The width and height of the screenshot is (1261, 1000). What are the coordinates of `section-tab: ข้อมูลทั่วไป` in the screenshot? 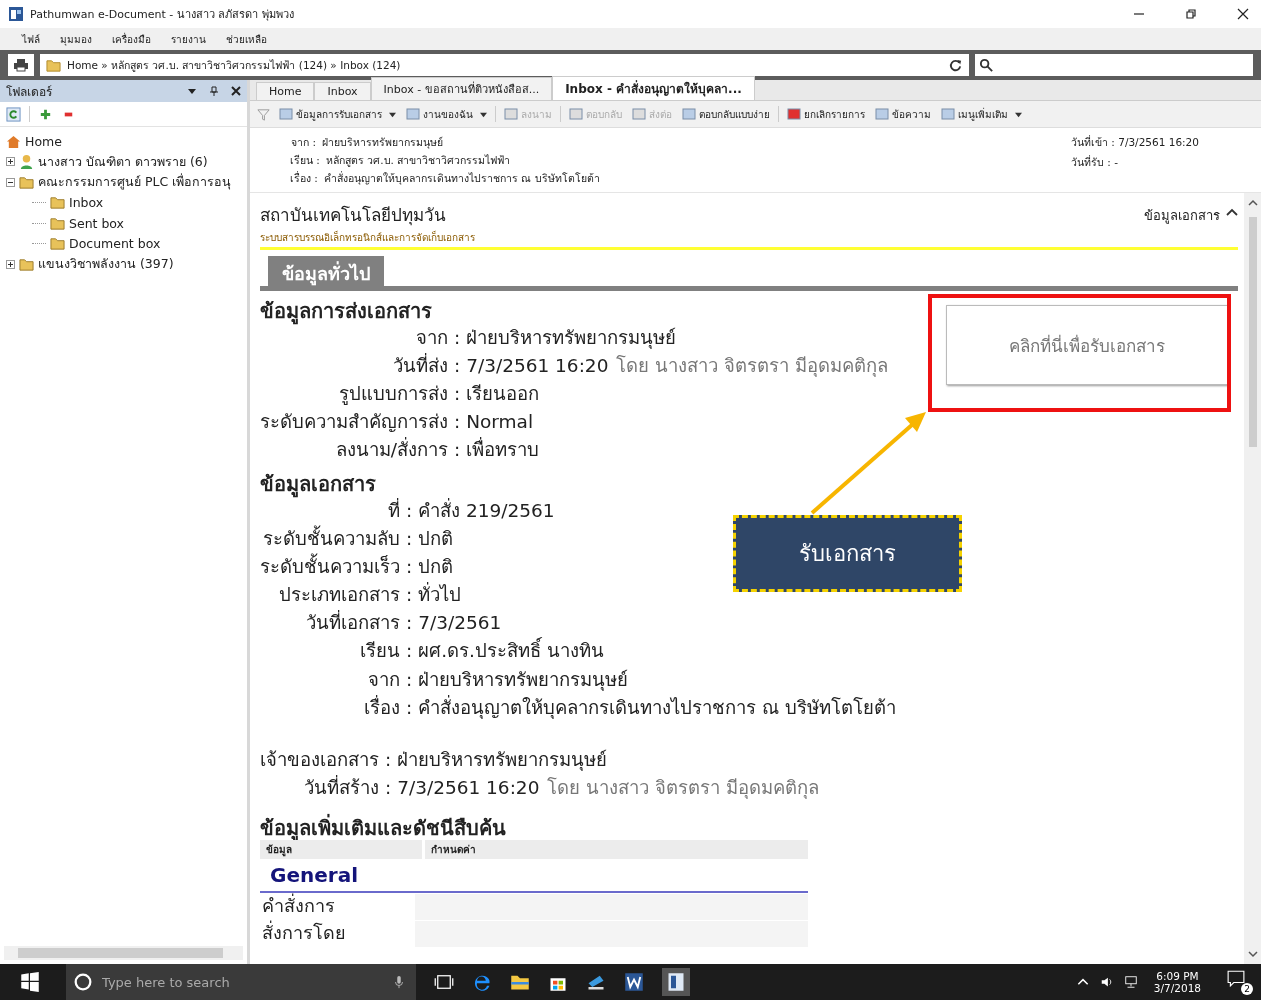 It's located at (326, 271).